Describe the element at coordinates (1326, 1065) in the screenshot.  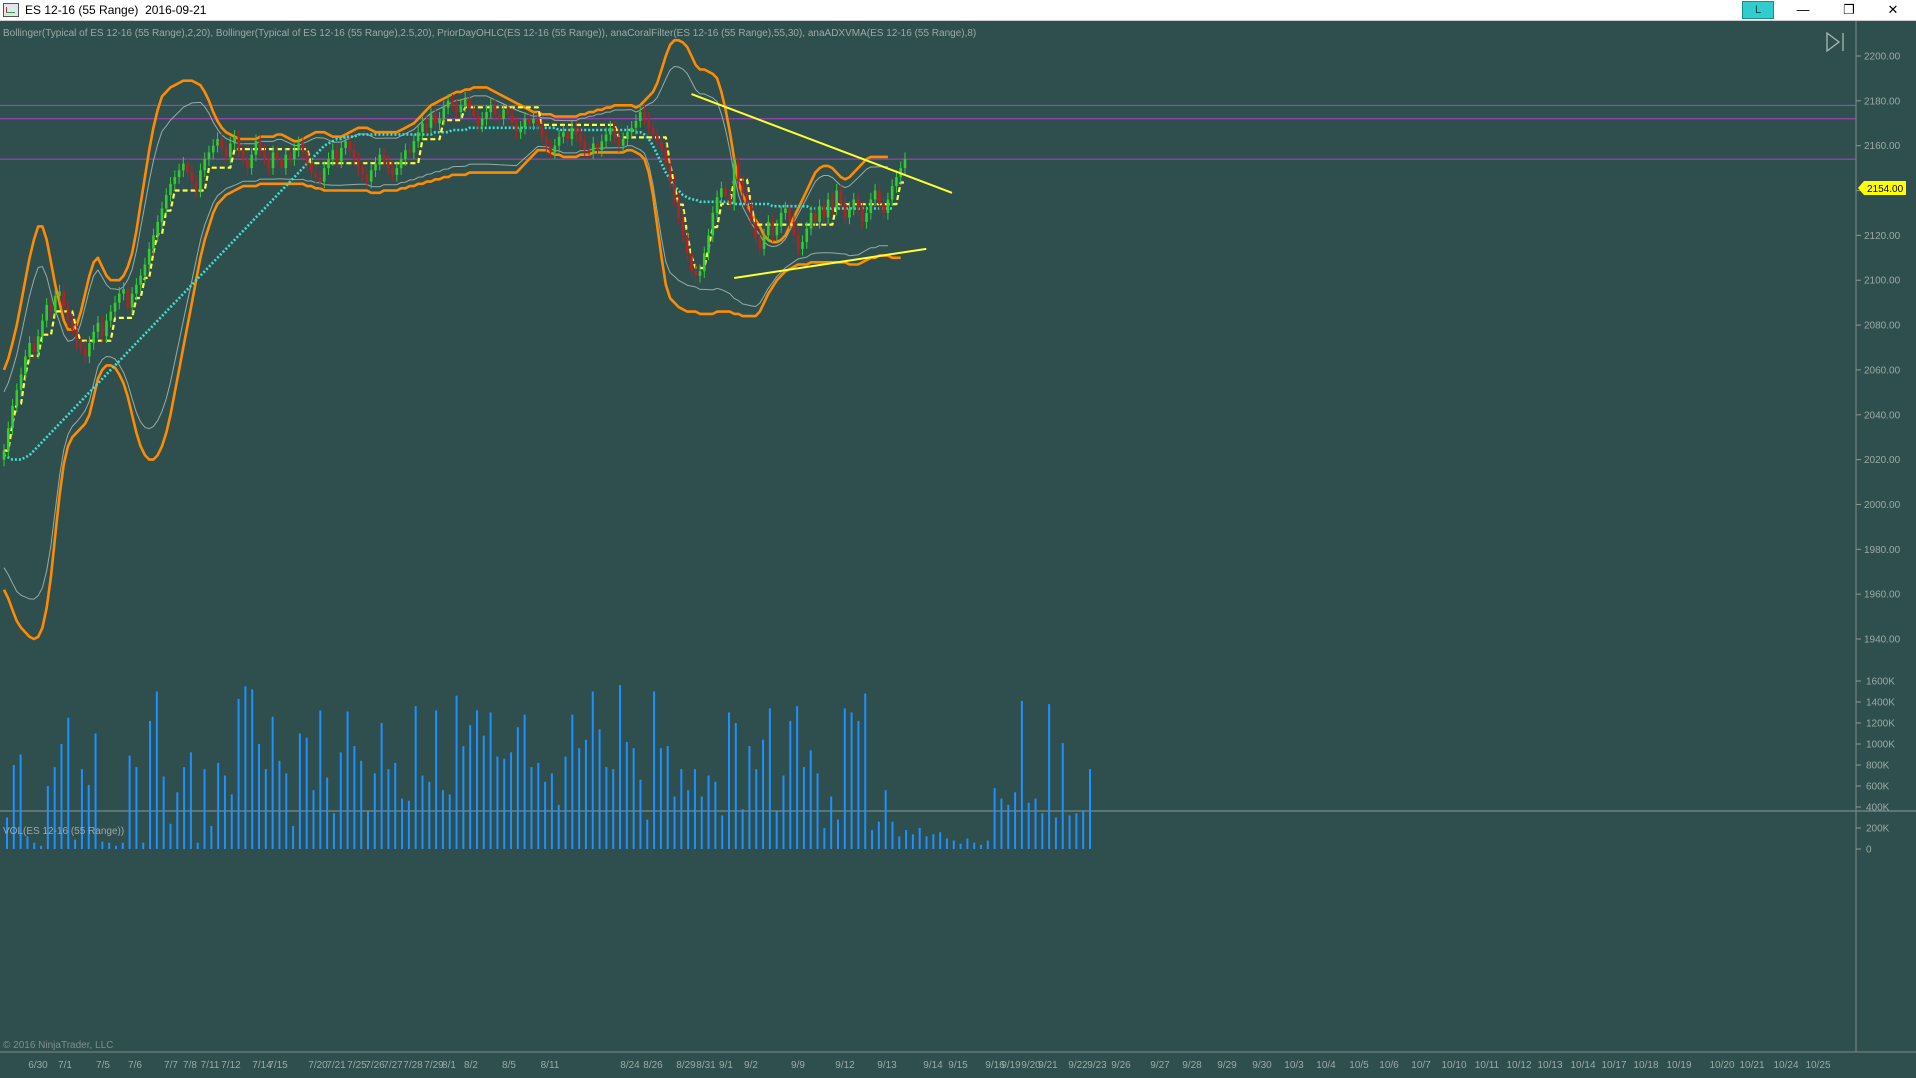
I see `date-tick-label: 10/4` at that location.